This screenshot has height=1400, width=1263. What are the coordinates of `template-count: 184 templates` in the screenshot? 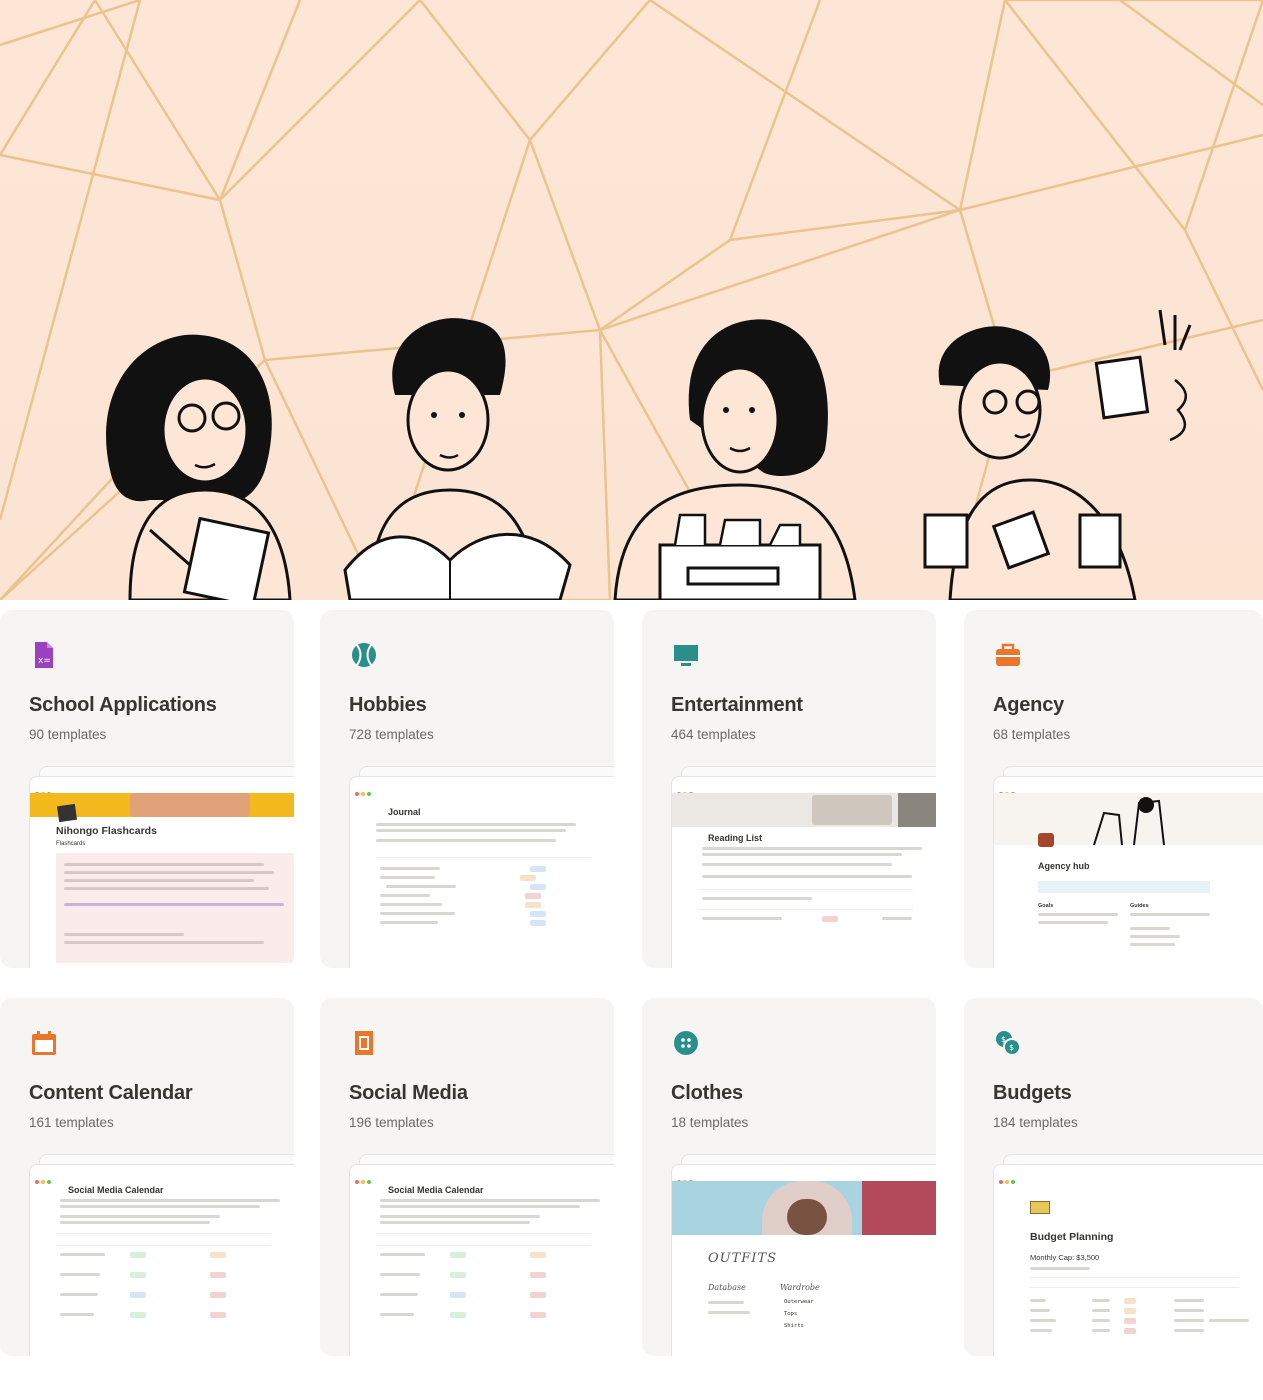 It's located at (1035, 1122).